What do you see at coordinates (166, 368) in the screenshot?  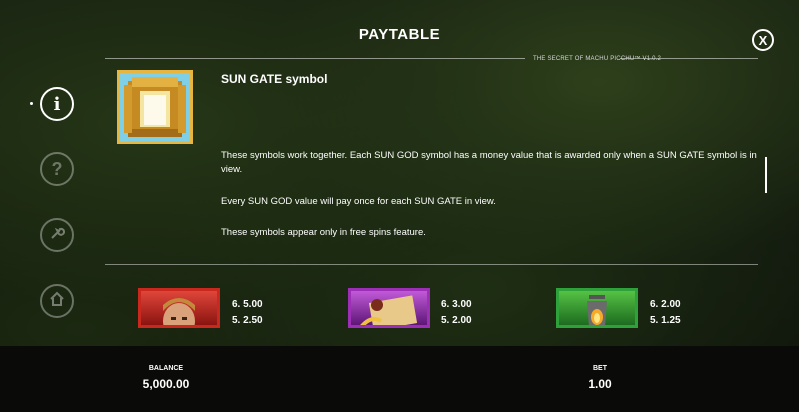 I see `balance-label: BALANCE` at bounding box center [166, 368].